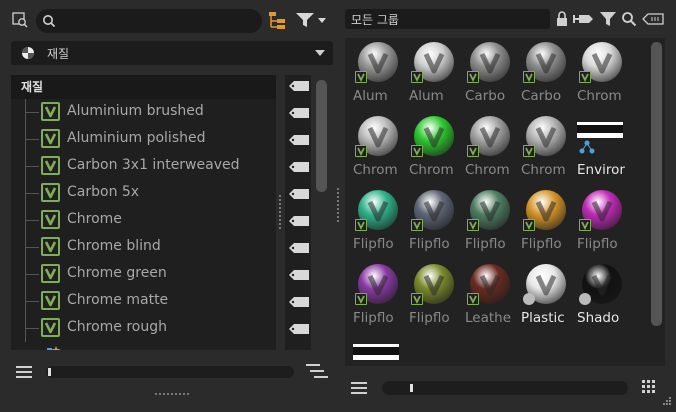 The image size is (676, 412). I want to click on tree-item: Chrome green, so click(143, 274).